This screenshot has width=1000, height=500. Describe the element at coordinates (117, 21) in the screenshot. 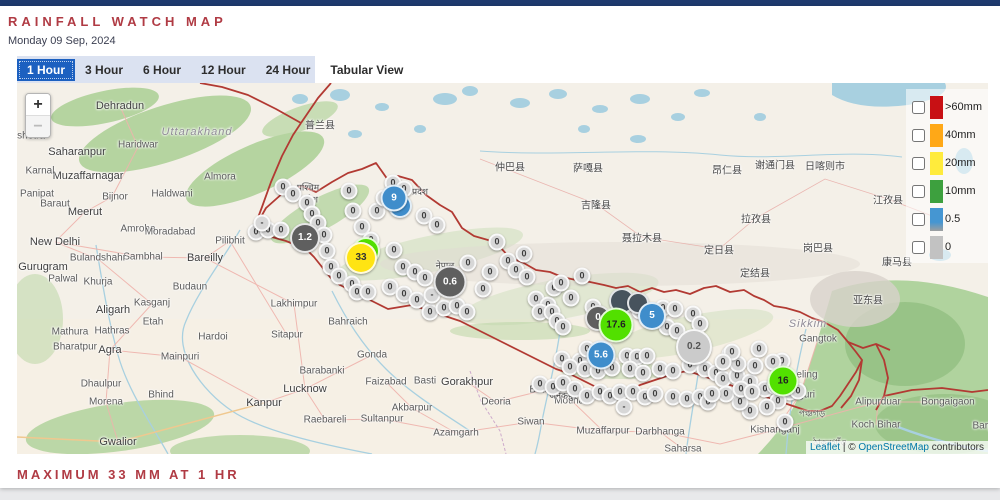

I see `page-title: RAINFALL WATCH MAP` at that location.